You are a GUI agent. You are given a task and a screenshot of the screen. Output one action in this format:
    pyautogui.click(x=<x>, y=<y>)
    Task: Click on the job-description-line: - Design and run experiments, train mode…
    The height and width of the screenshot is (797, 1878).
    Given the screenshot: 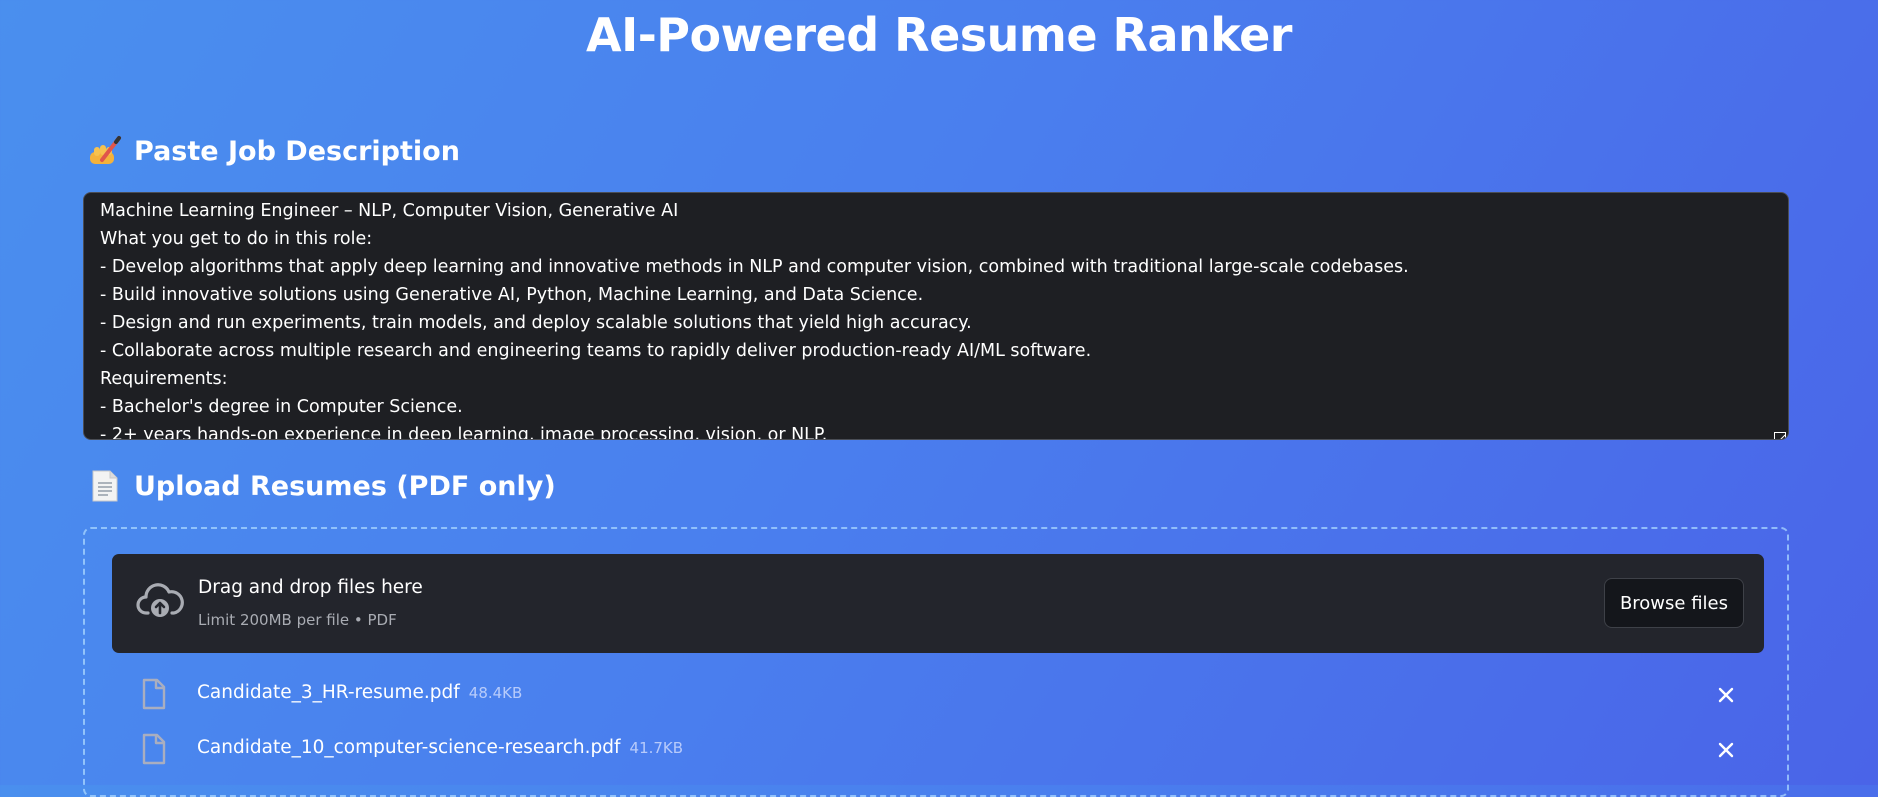 What is the action you would take?
    pyautogui.click(x=536, y=323)
    